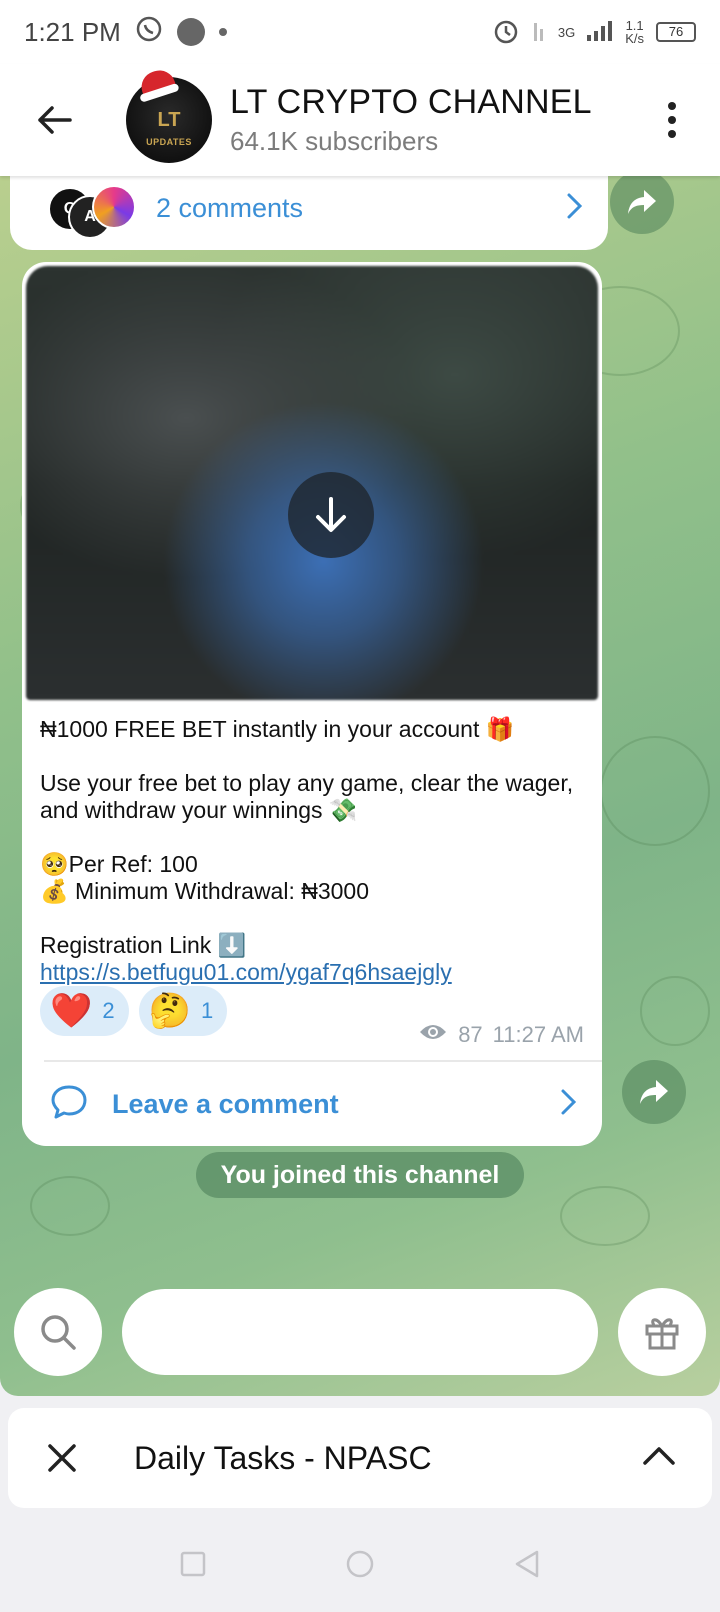 This screenshot has width=720, height=1612. Describe the element at coordinates (169, 142) in the screenshot. I see `avatar-logo-subtext: UPDATES` at that location.